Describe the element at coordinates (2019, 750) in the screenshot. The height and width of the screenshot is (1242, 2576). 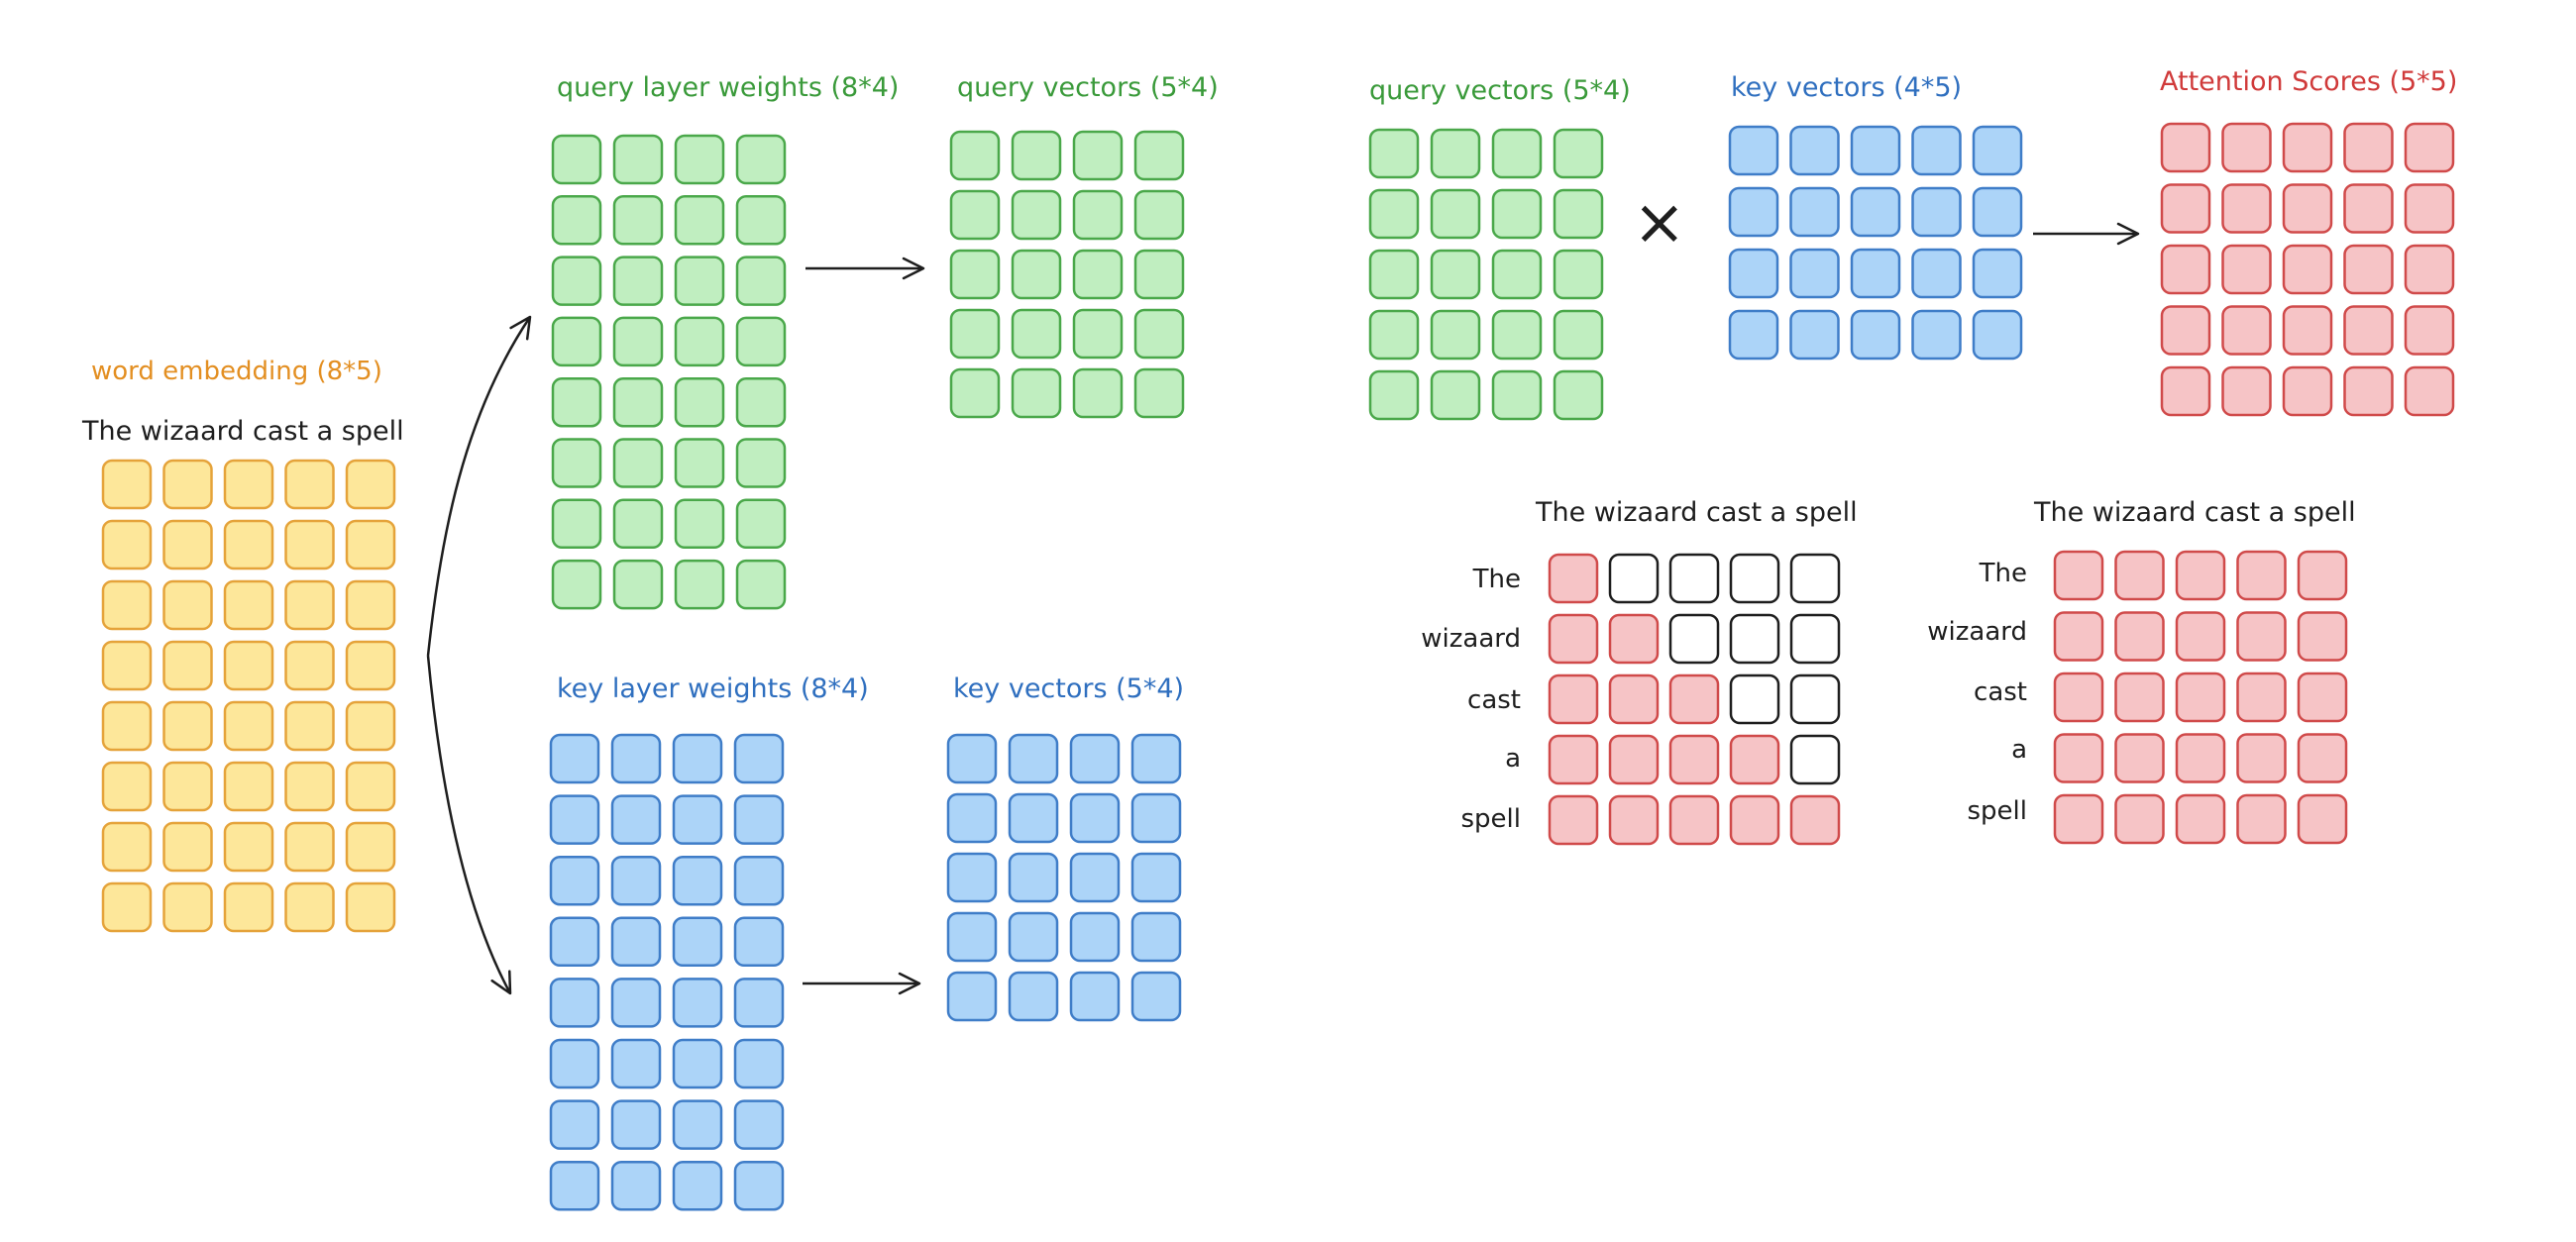
I see `full-row-label-a: a` at that location.